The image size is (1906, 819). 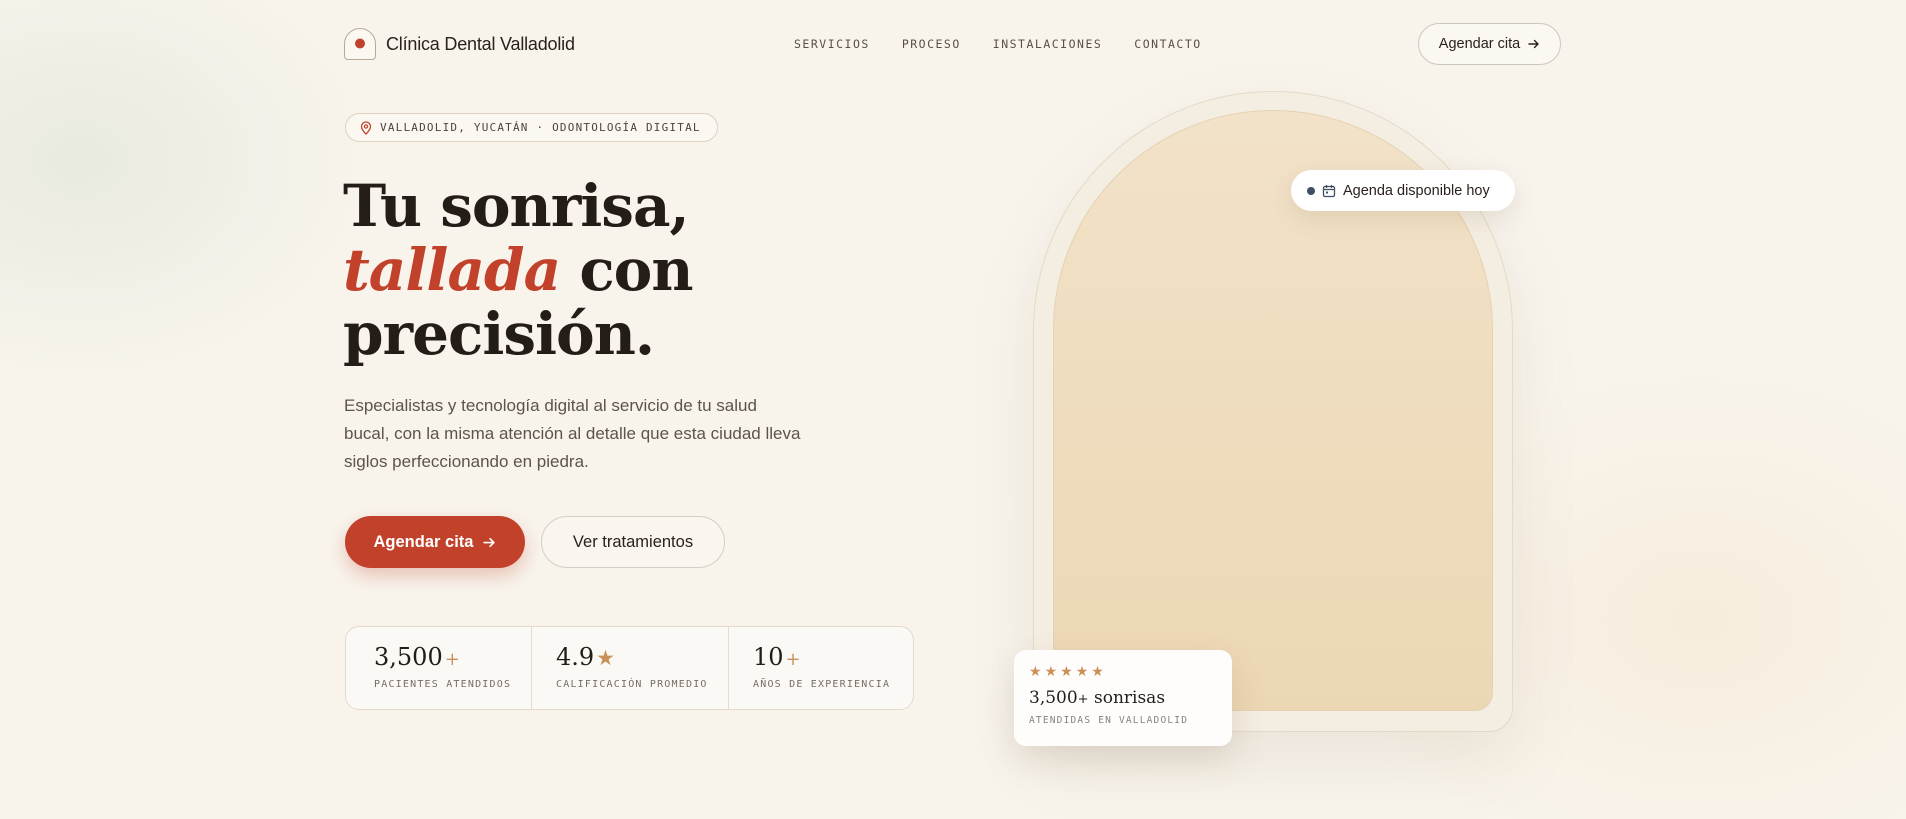 I want to click on stat-patients: 3,500 + PACIENTES ATENDIDOS, so click(x=439, y=668).